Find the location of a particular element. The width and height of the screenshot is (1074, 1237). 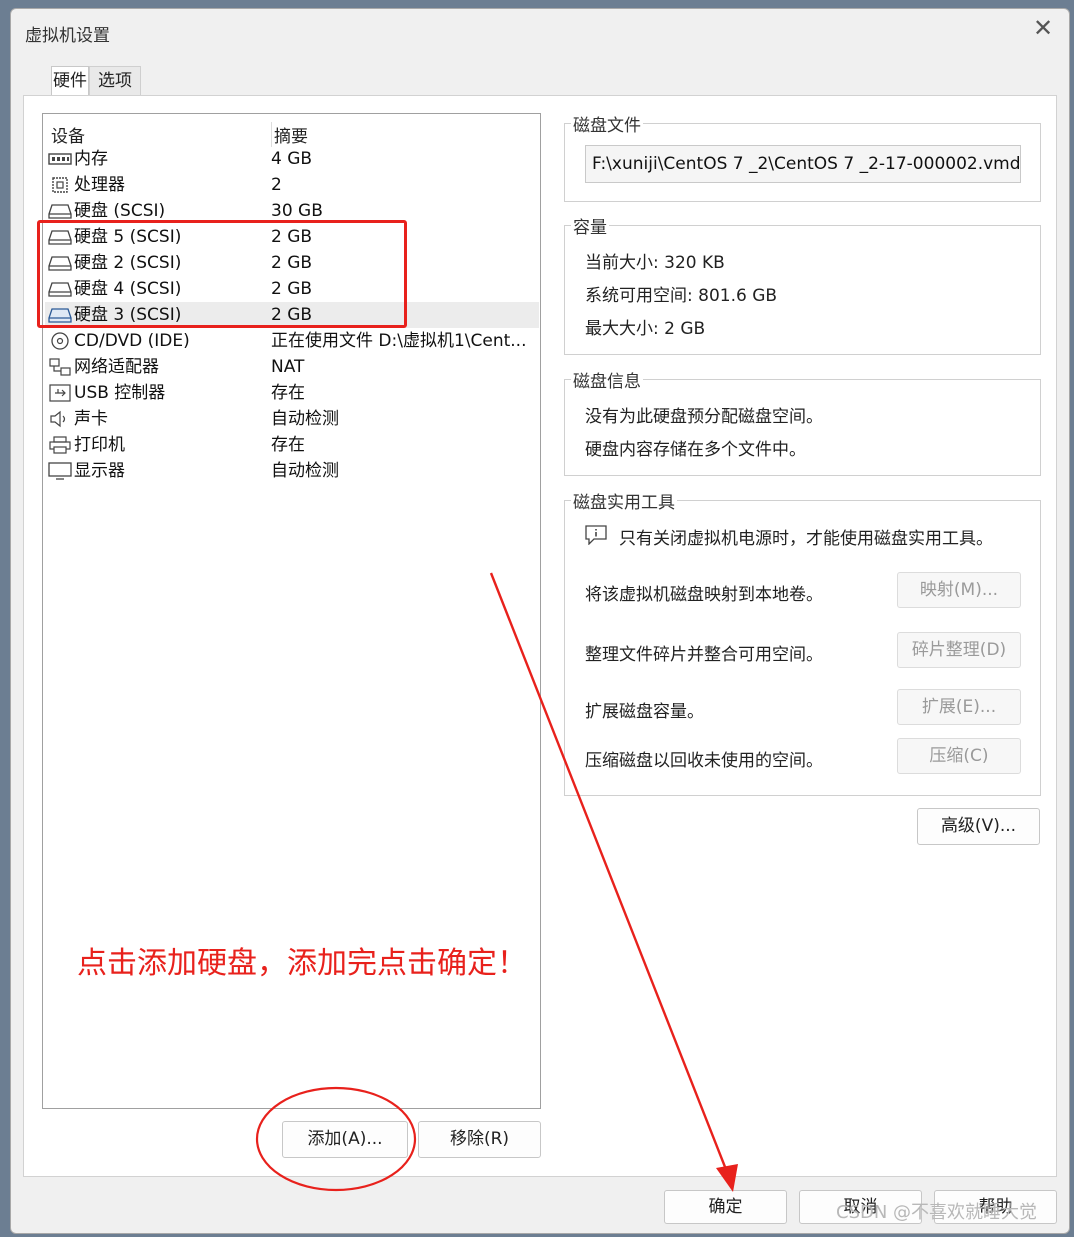

watermark: CSDN @不喜欢就睡大觉 is located at coordinates (937, 1212).